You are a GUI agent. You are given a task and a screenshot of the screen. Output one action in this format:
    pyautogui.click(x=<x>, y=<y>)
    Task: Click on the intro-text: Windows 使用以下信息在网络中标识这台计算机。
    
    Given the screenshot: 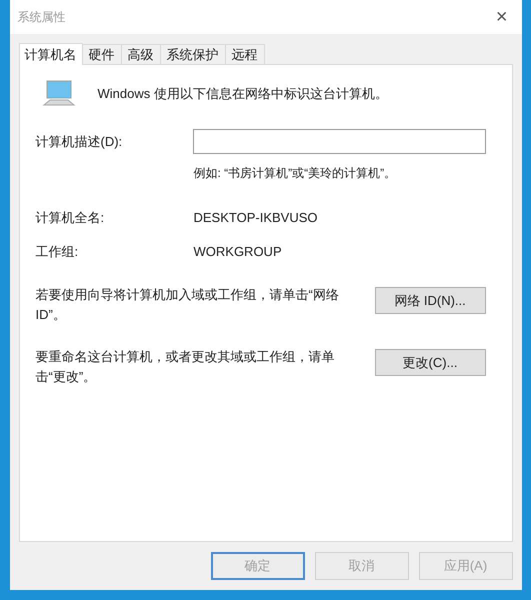 What is the action you would take?
    pyautogui.click(x=243, y=94)
    